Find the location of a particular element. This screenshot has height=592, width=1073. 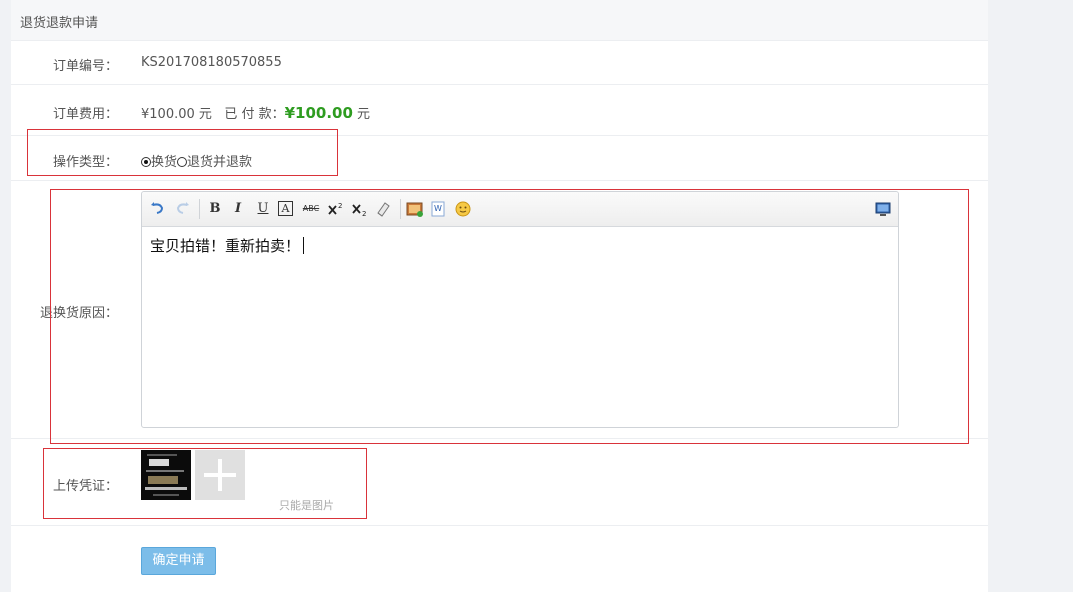

submit-button: 确定申请 is located at coordinates (178, 561).